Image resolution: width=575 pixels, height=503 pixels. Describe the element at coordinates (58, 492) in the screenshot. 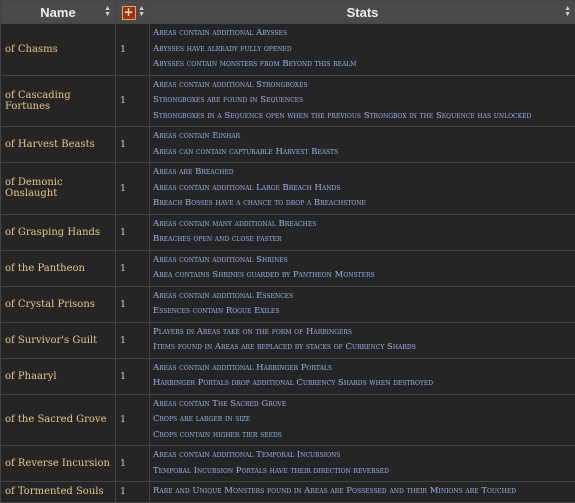

I see `mod-name: of Tormented Souls` at that location.